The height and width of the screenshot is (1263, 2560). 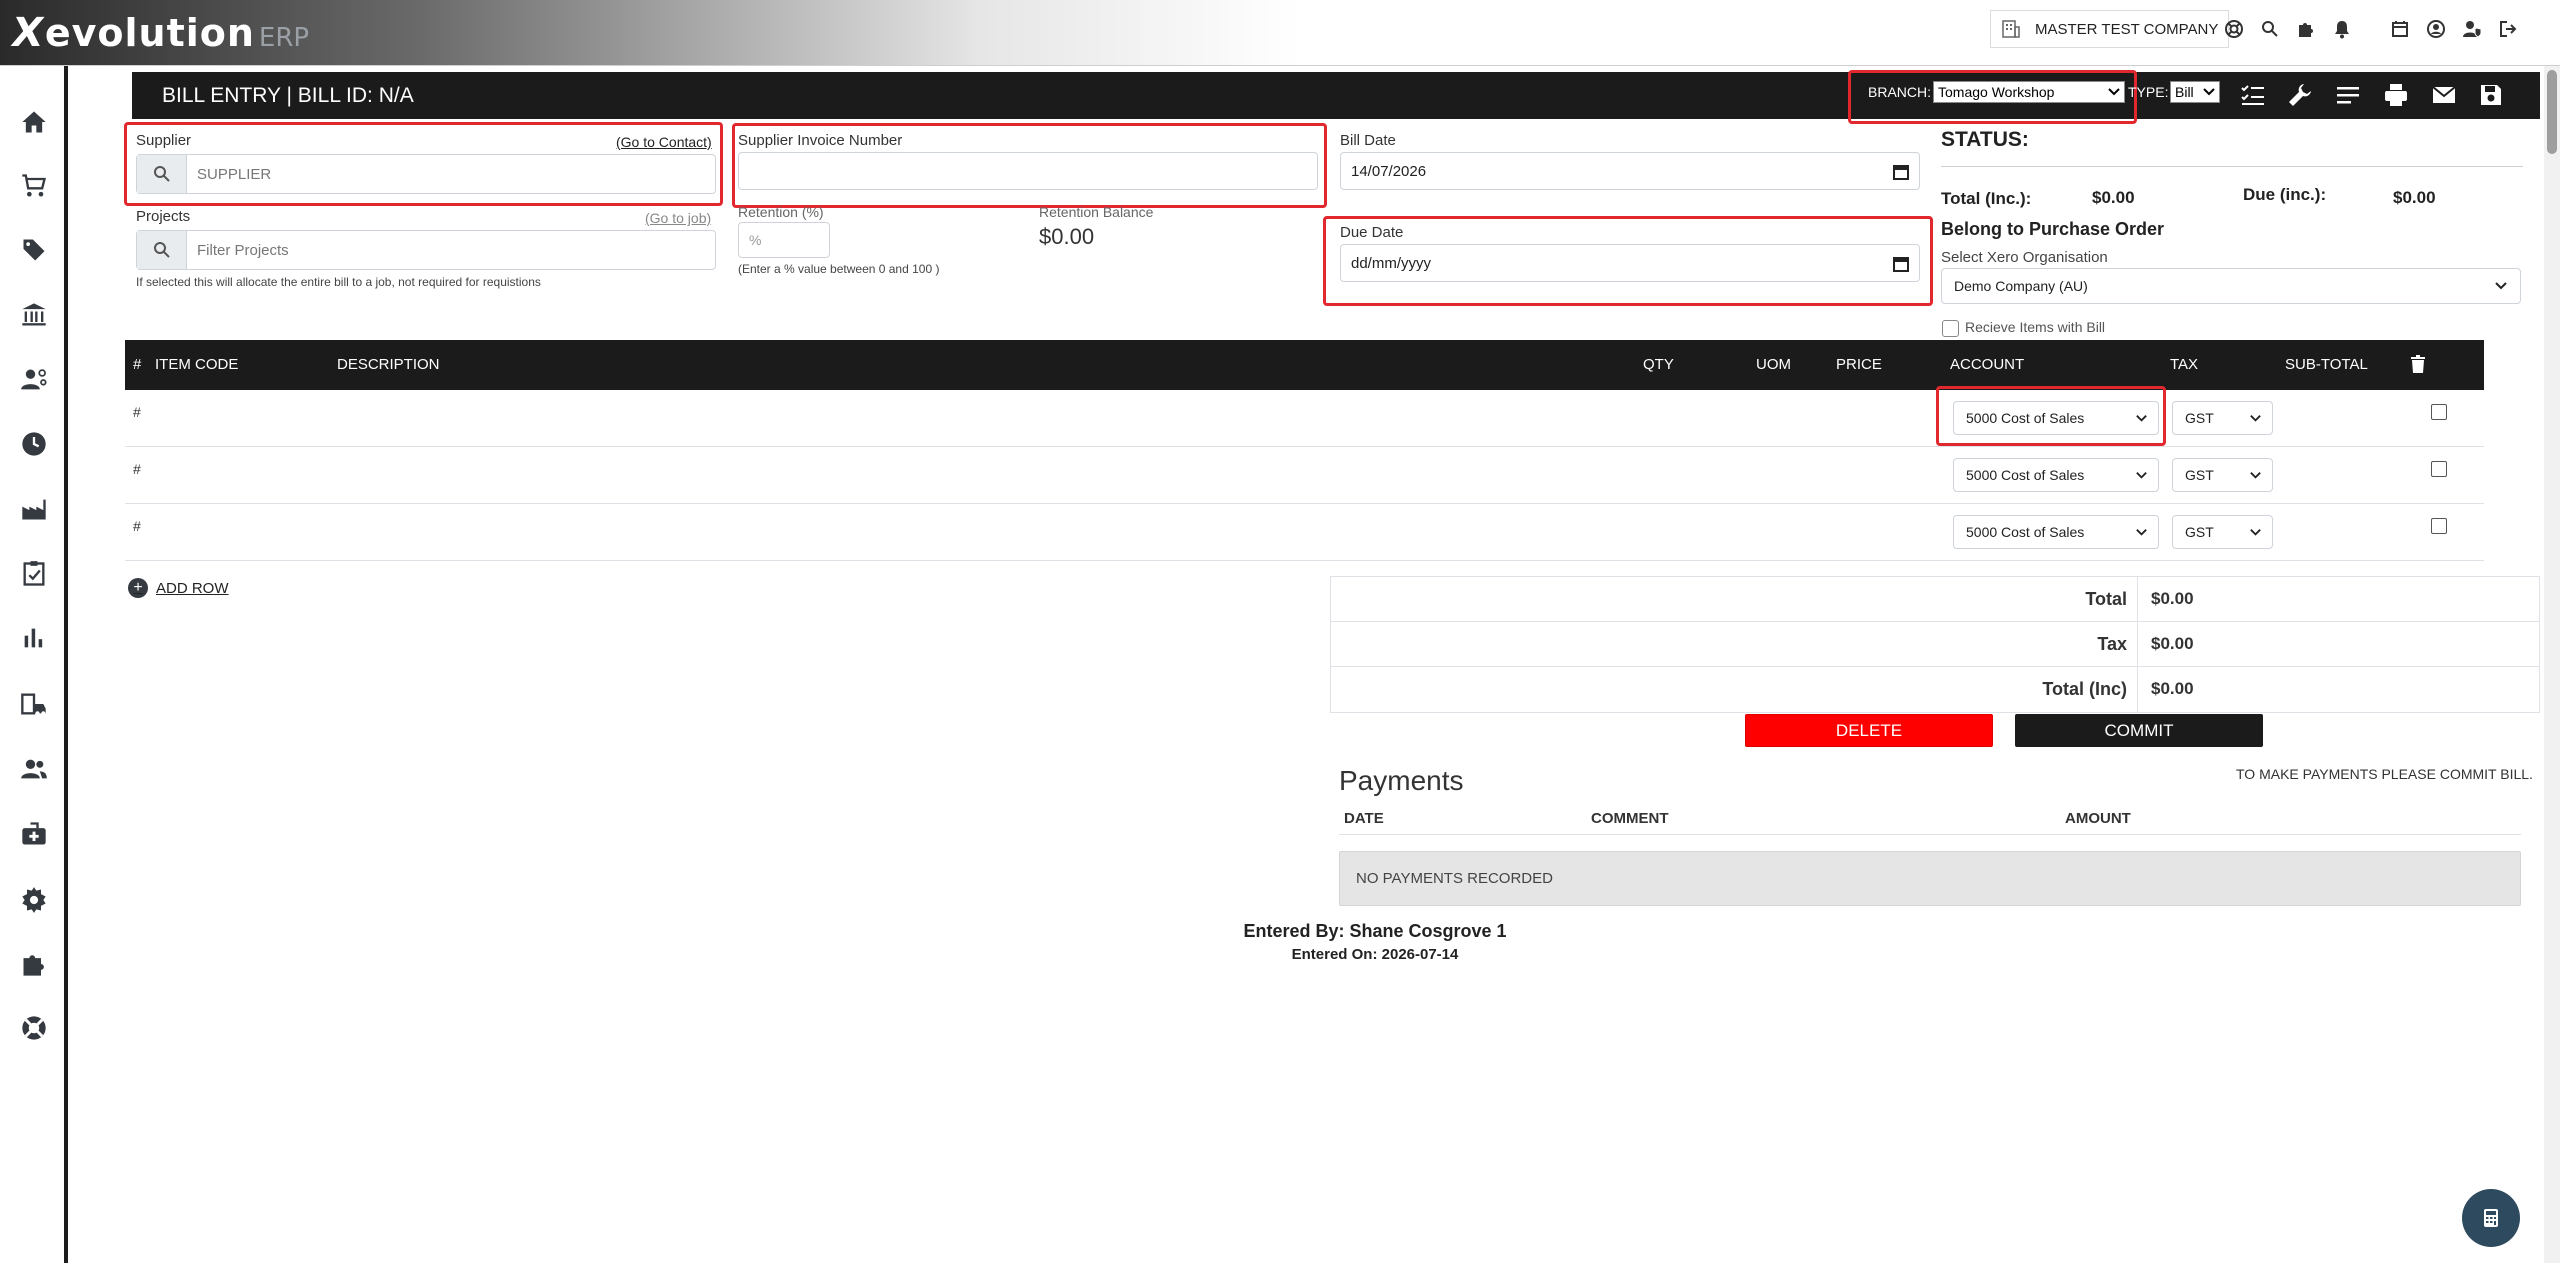 What do you see at coordinates (2444, 95) in the screenshot?
I see `email-icon` at bounding box center [2444, 95].